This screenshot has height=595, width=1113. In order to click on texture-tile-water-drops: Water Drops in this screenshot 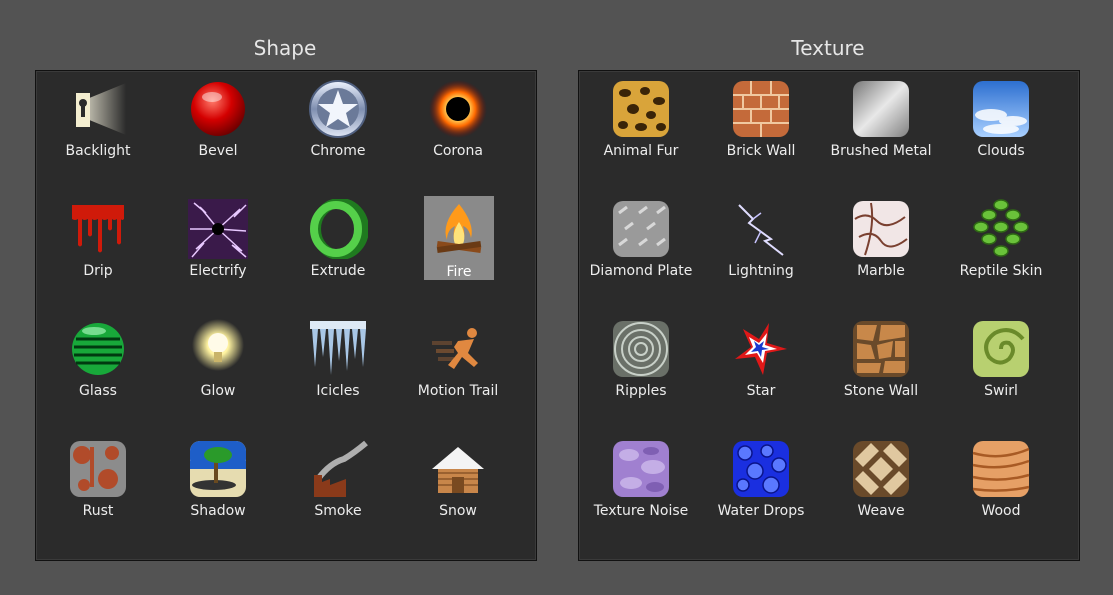, I will do `click(761, 481)`.